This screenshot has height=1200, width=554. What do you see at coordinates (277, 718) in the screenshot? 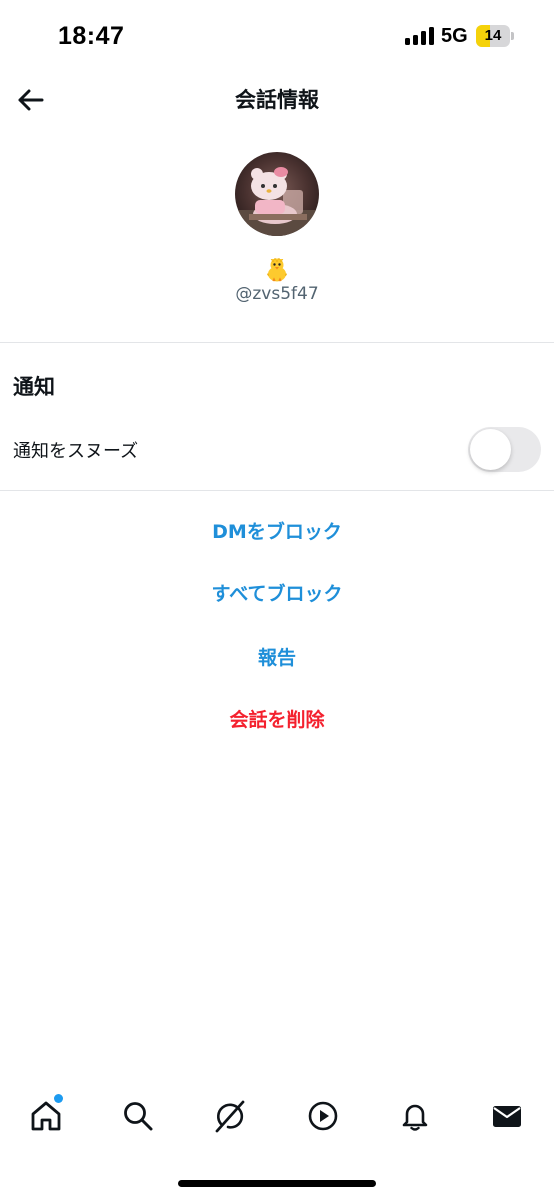
I see `delete-conversation-button: 会話を削除` at bounding box center [277, 718].